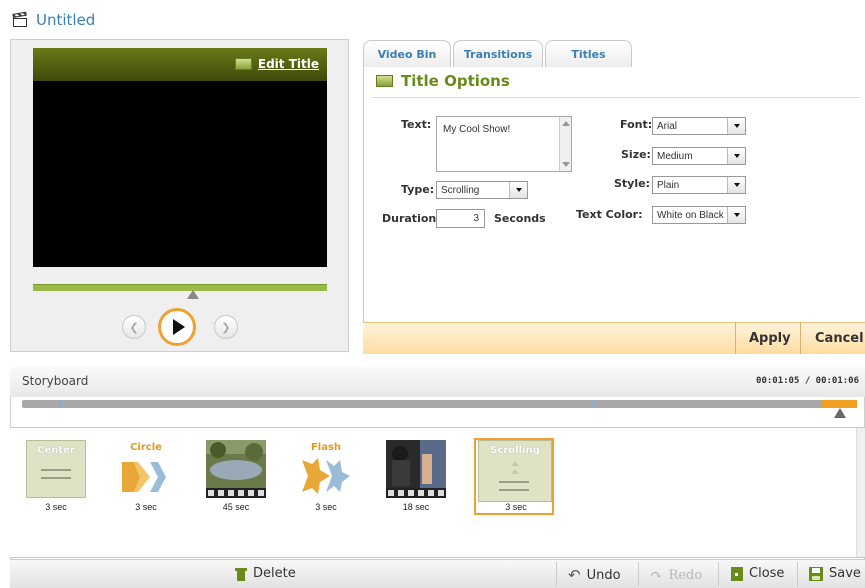  What do you see at coordinates (566, 164) in the screenshot?
I see `scroll-down-icon` at bounding box center [566, 164].